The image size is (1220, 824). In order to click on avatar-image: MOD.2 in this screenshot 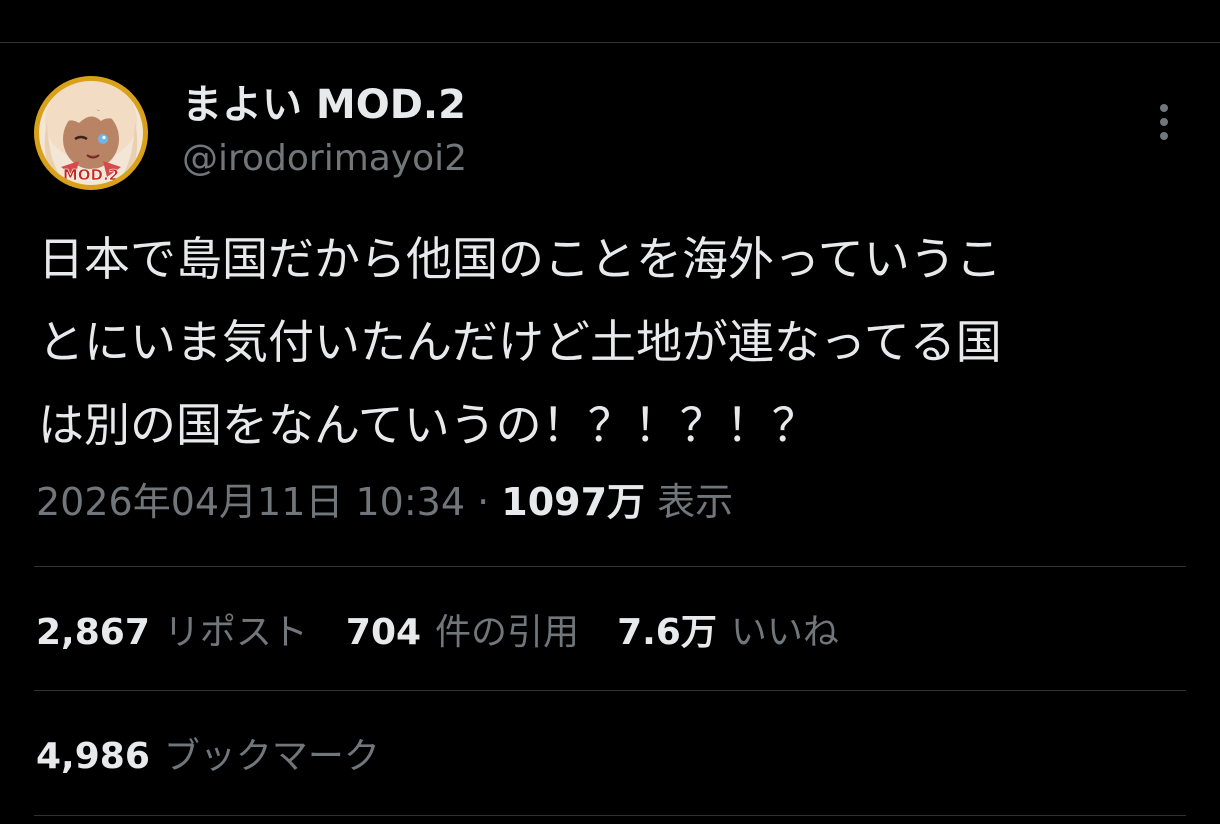, I will do `click(91, 133)`.